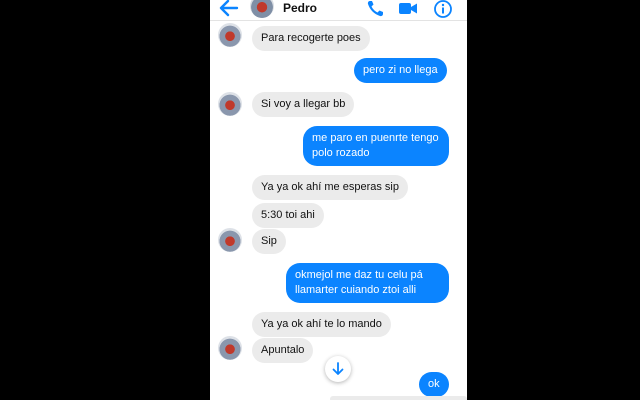 Image resolution: width=640 pixels, height=400 pixels. I want to click on contact-name: Pedro, so click(300, 8).